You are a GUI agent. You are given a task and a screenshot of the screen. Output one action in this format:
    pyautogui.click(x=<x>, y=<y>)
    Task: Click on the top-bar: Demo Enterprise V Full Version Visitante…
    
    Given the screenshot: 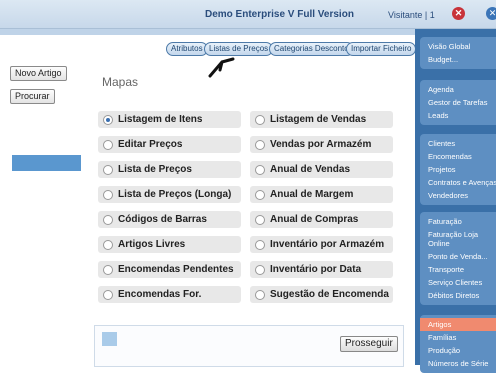 What is the action you would take?
    pyautogui.click(x=248, y=14)
    